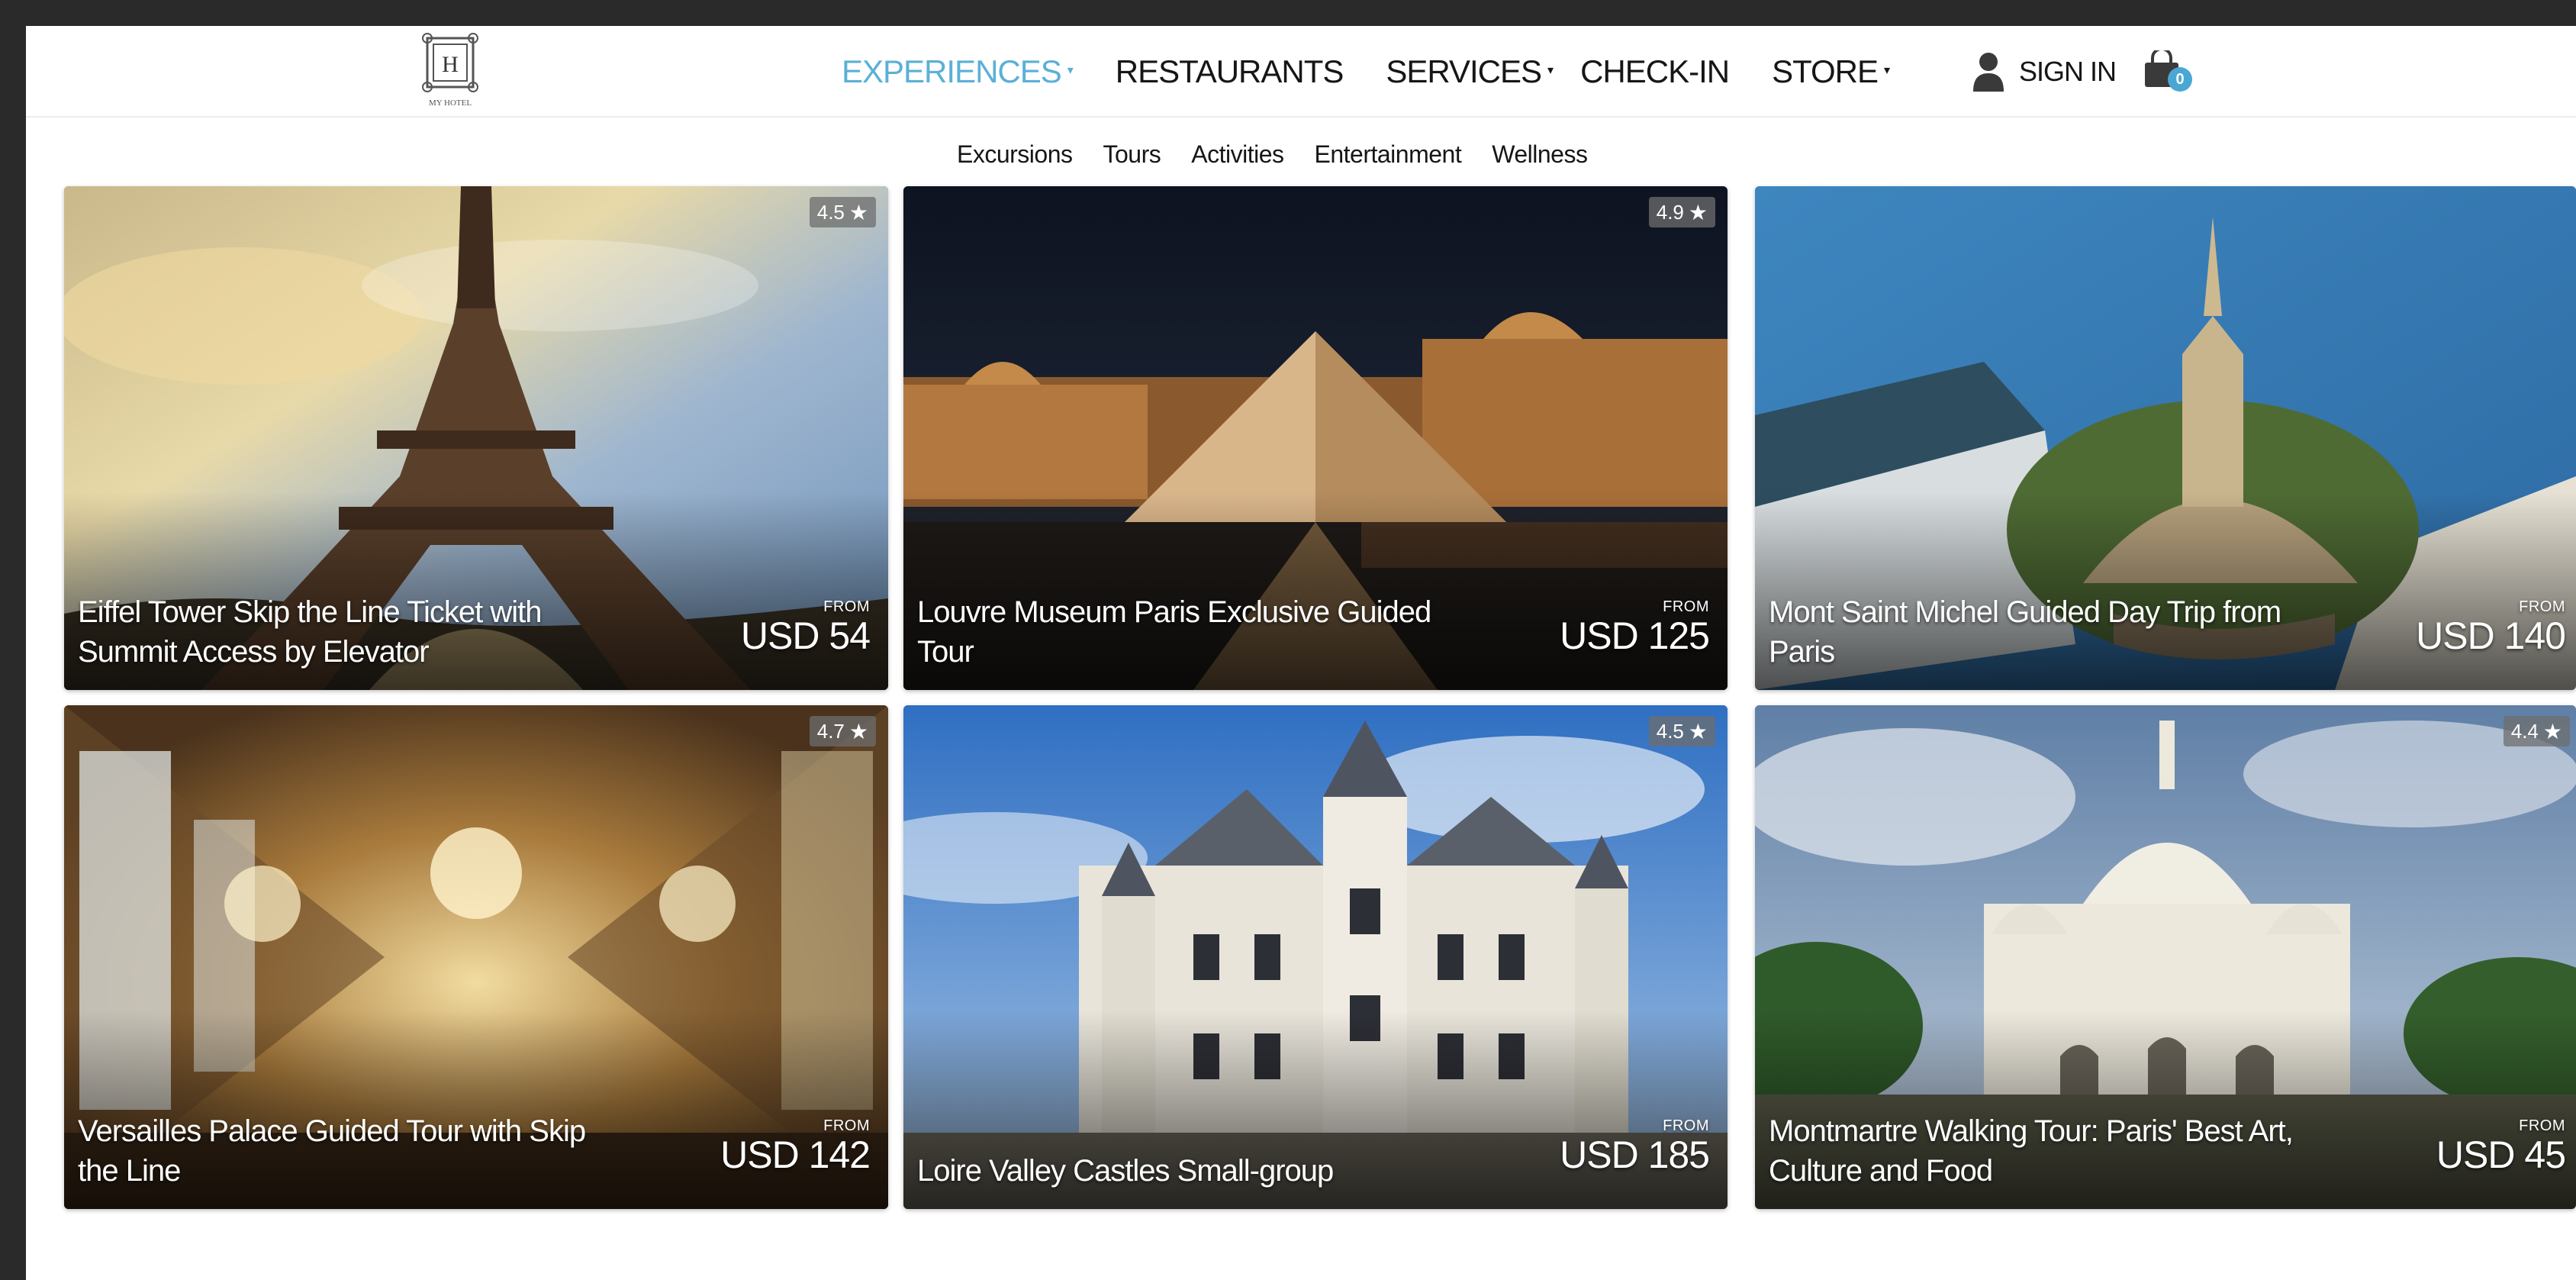 This screenshot has height=1280, width=2576. I want to click on subnav-wellness: Wellness, so click(1540, 154).